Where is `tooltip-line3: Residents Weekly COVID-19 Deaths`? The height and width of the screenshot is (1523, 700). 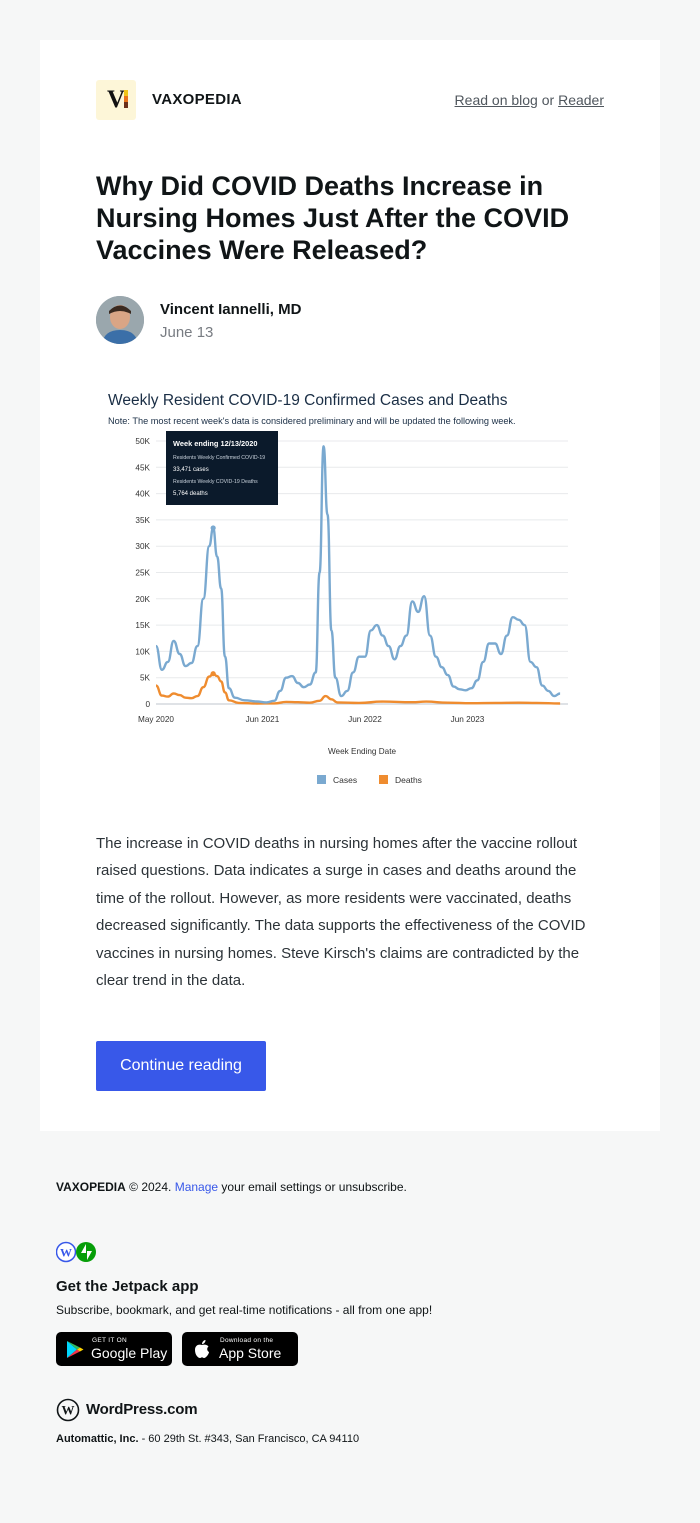
tooltip-line3: Residents Weekly COVID-19 Deaths is located at coordinates (215, 482).